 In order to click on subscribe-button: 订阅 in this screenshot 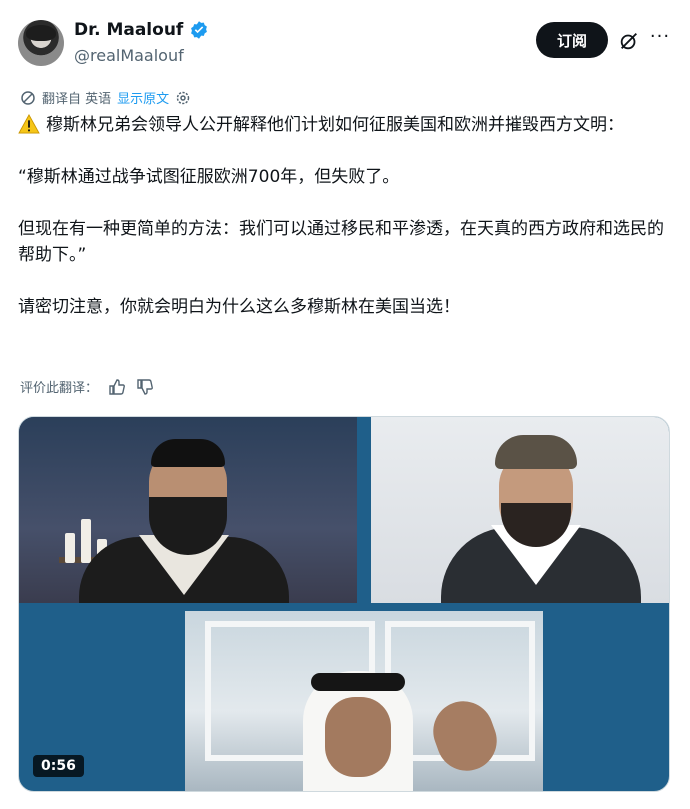, I will do `click(572, 40)`.